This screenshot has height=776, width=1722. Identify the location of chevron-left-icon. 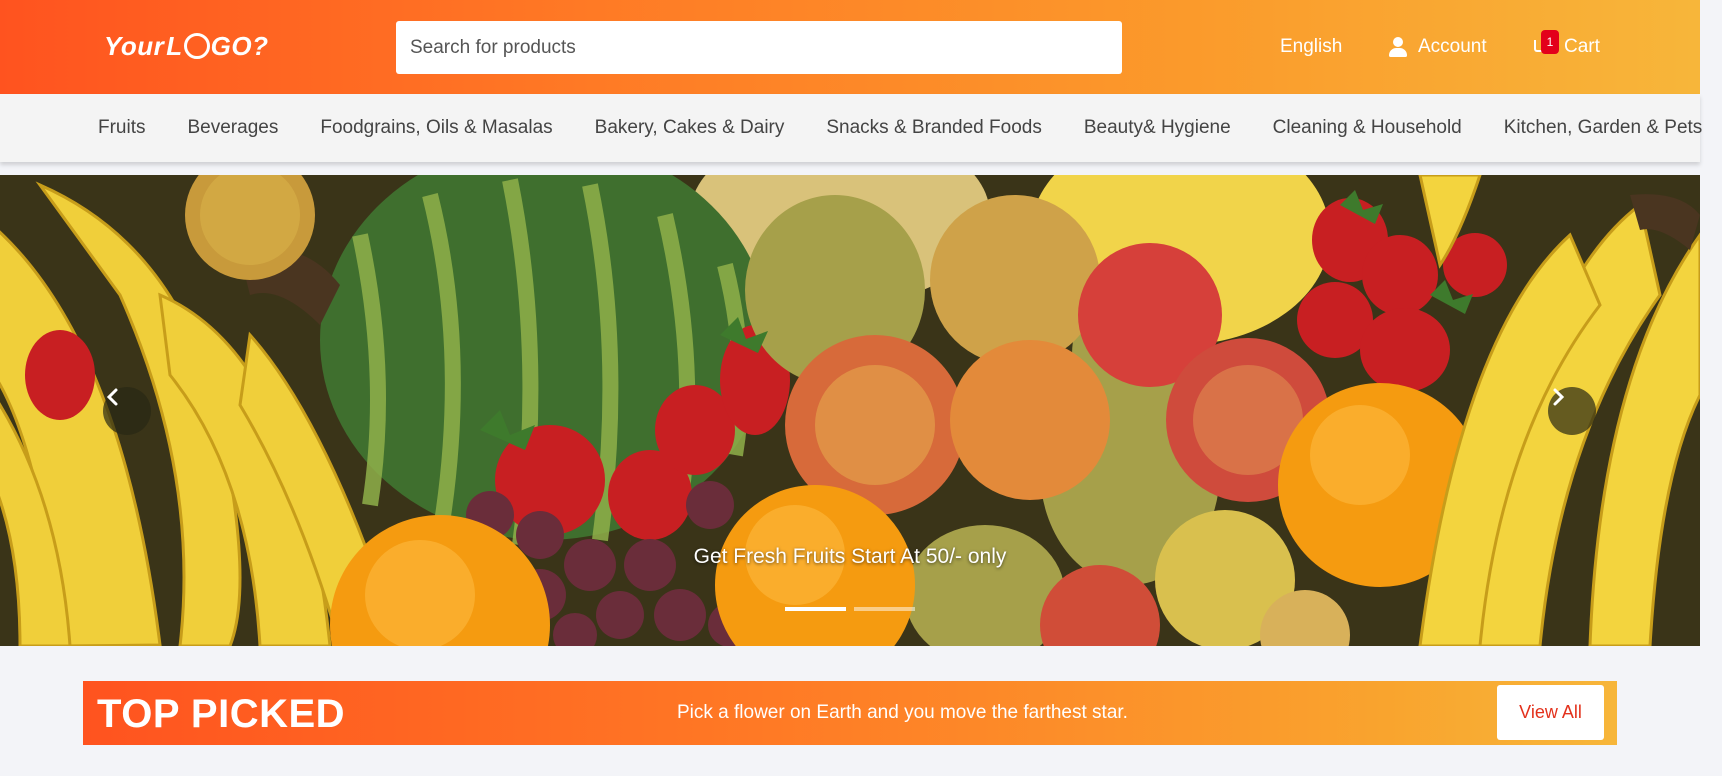
(112, 397).